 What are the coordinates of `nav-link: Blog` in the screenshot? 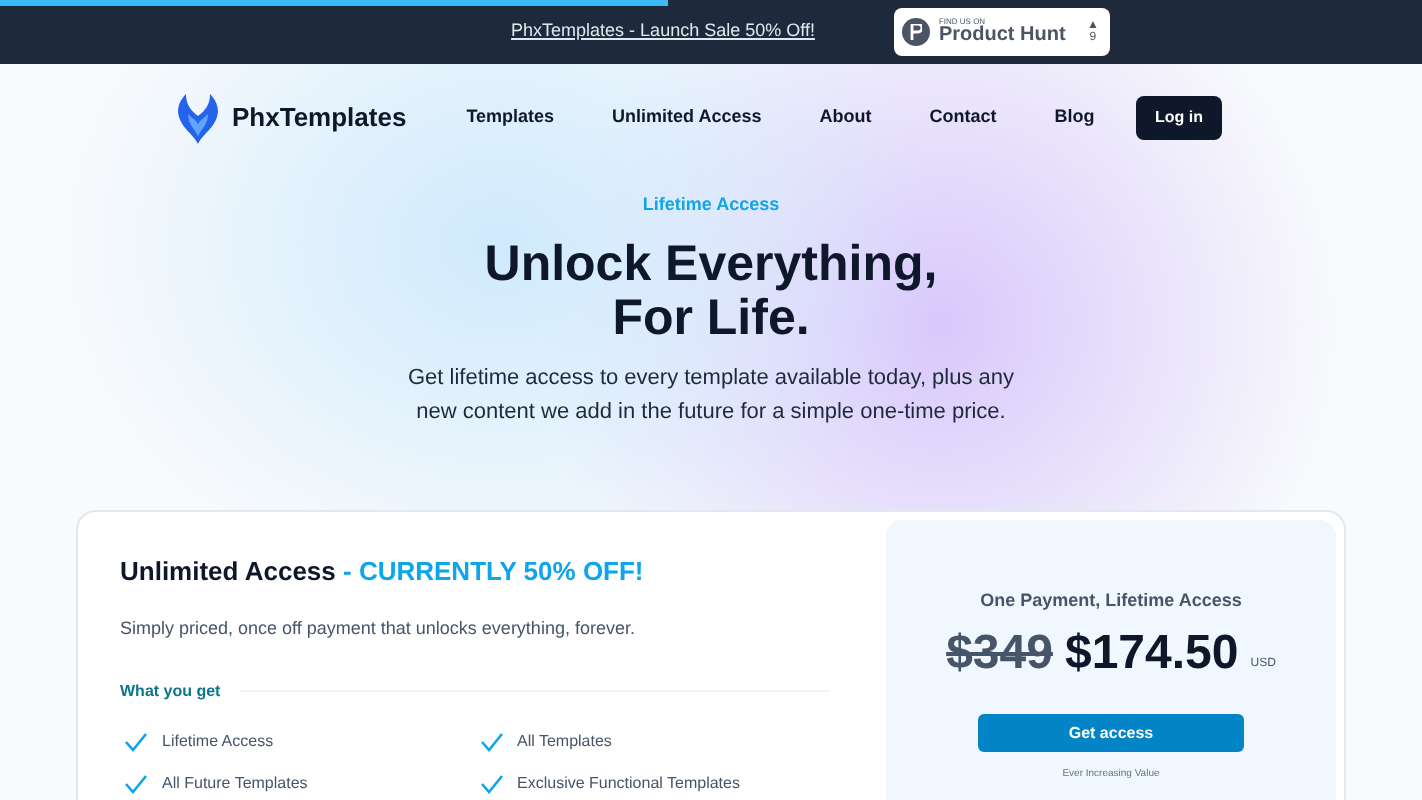 It's located at (1074, 118).